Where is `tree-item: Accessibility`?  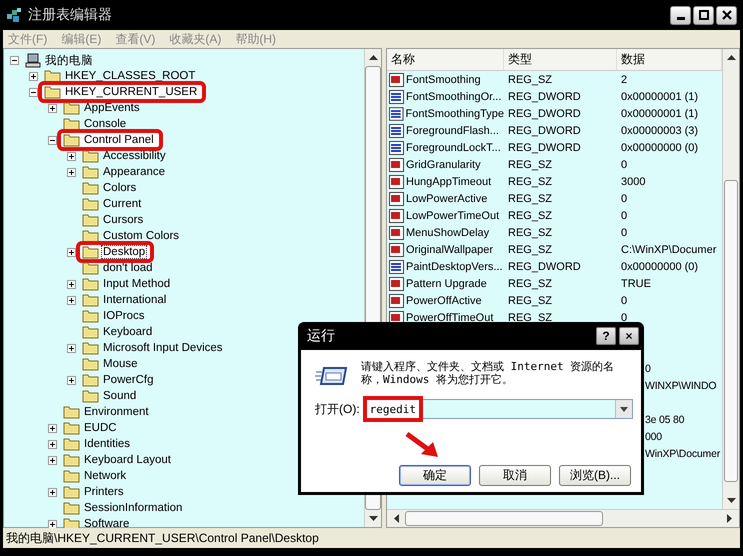
tree-item: Accessibility is located at coordinates (134, 156).